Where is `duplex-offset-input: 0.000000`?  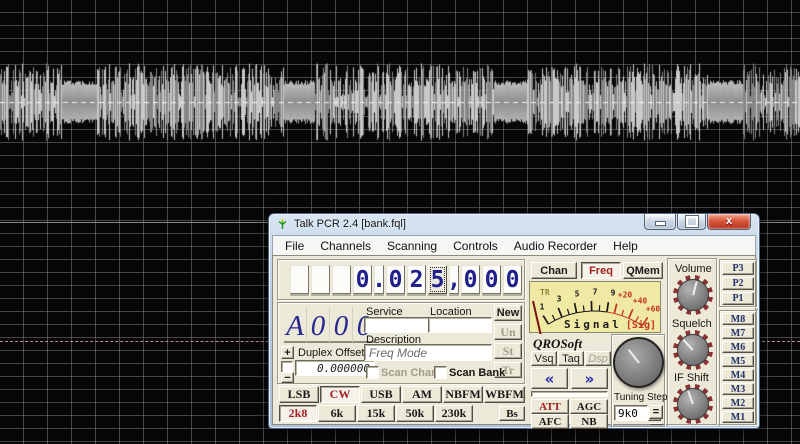
duplex-offset-input: 0.000000 is located at coordinates (335, 368).